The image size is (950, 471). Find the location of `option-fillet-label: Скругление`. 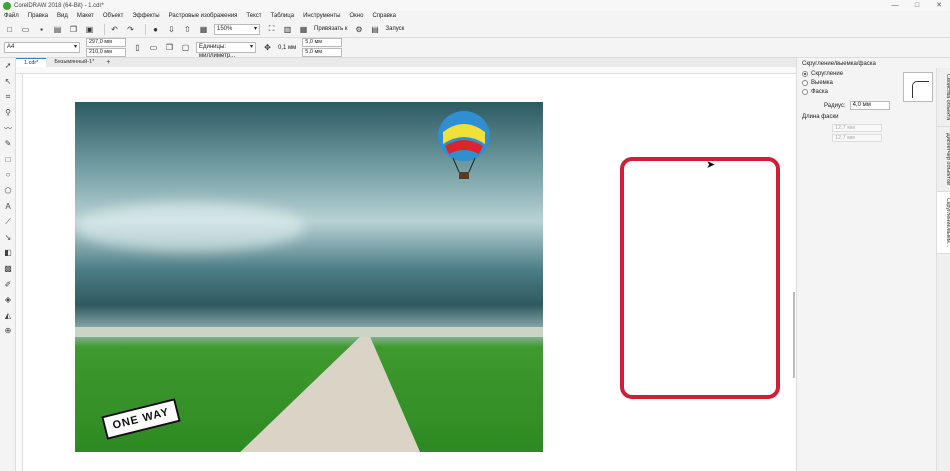

option-fillet-label: Скругление is located at coordinates (827, 74).